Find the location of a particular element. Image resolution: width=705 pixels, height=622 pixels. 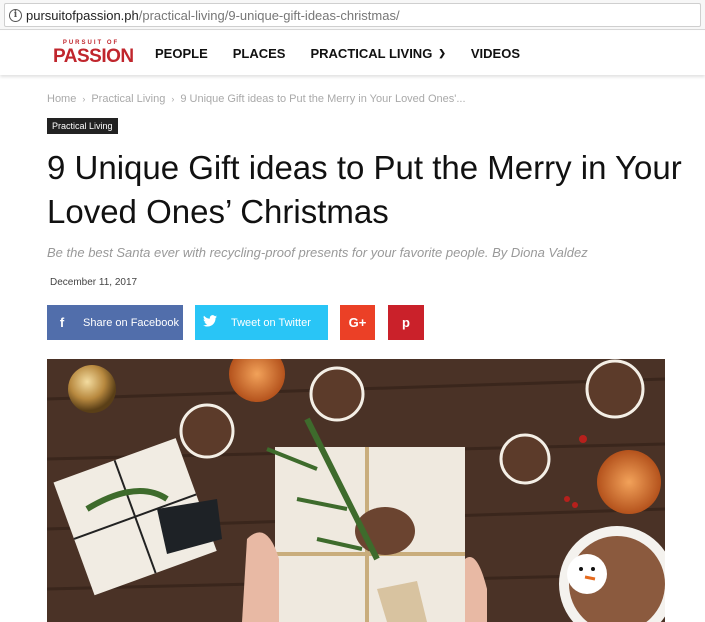

facebook-icon: f is located at coordinates (62, 322).